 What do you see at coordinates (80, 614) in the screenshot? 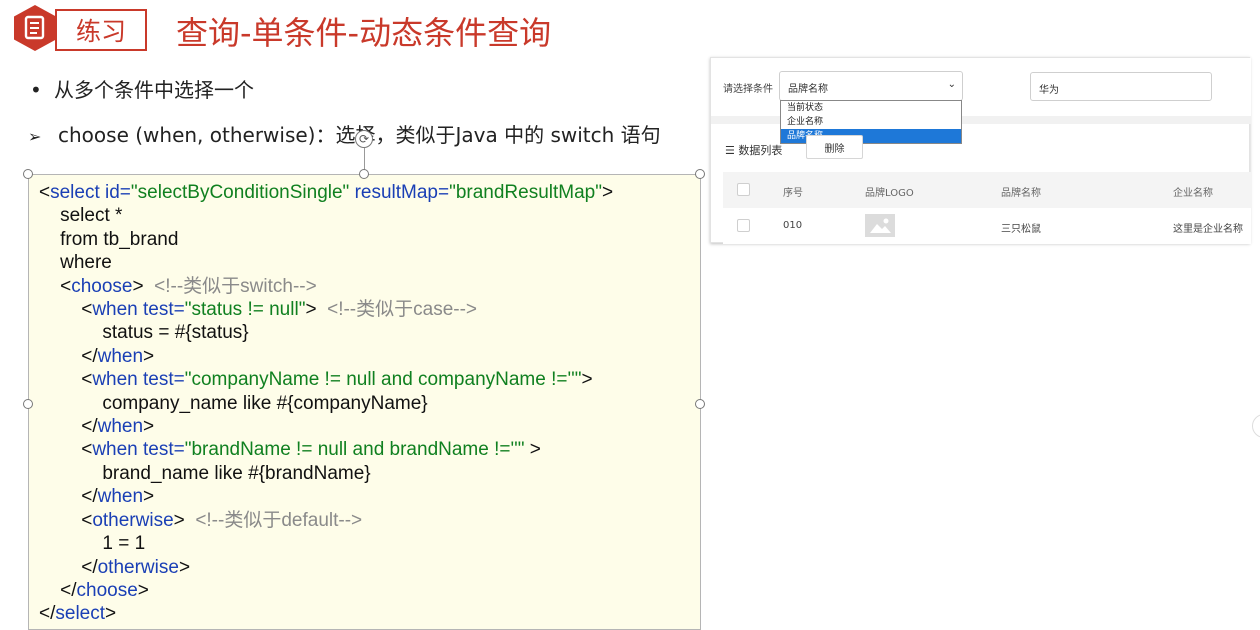
I see `code-token: select` at bounding box center [80, 614].